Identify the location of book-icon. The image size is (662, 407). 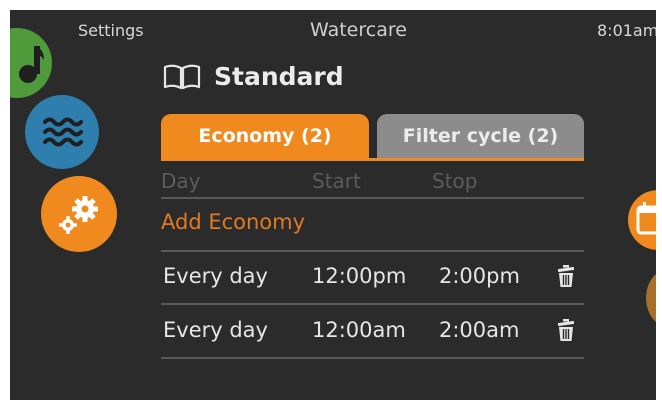
(182, 76).